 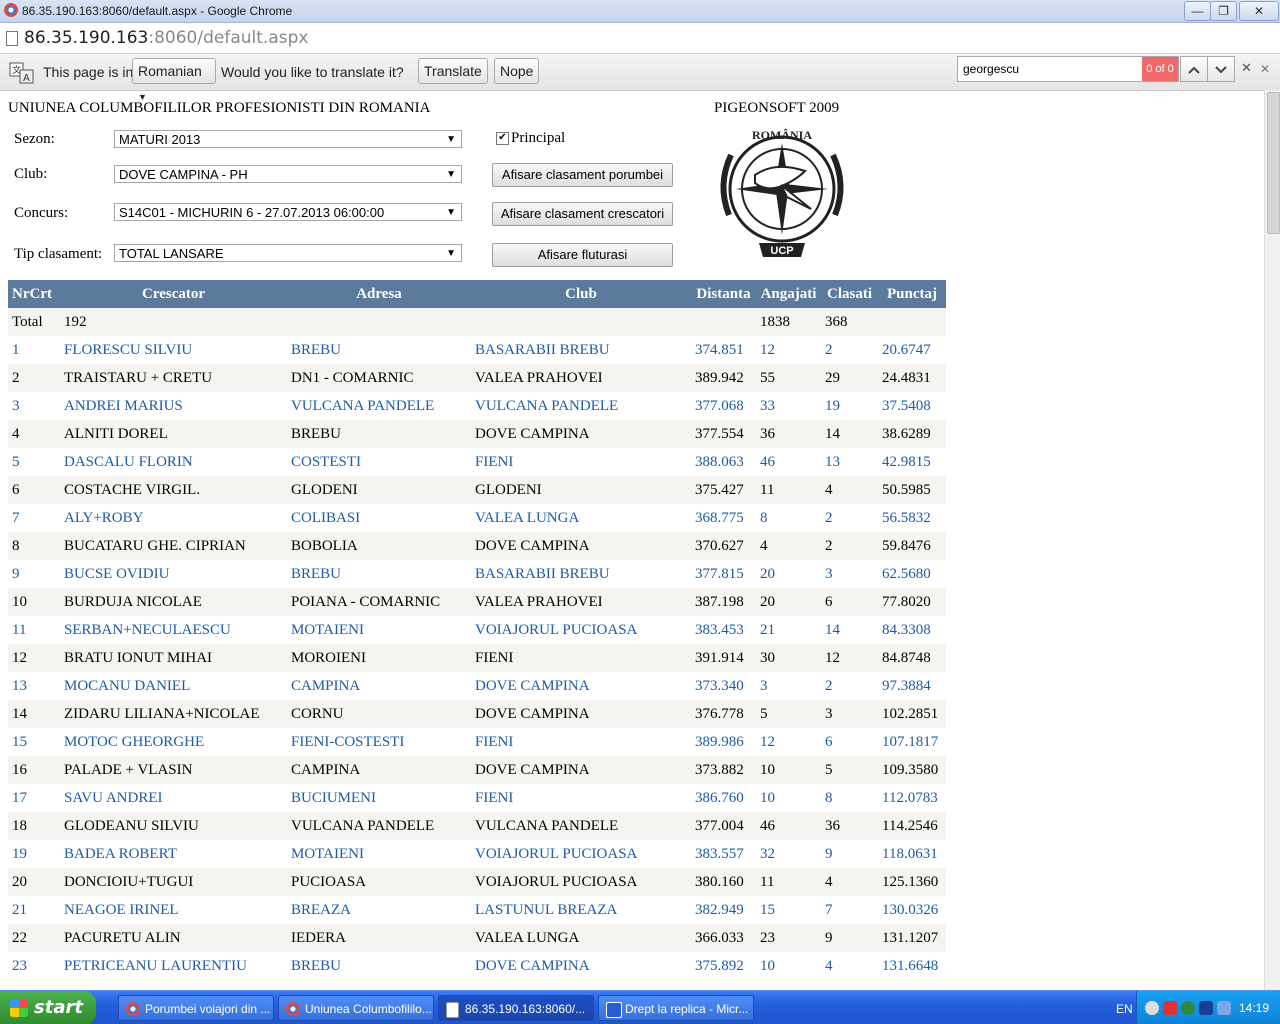 What do you see at coordinates (173, 854) in the screenshot?
I see `cell-crescator: BADEA ROBERT` at bounding box center [173, 854].